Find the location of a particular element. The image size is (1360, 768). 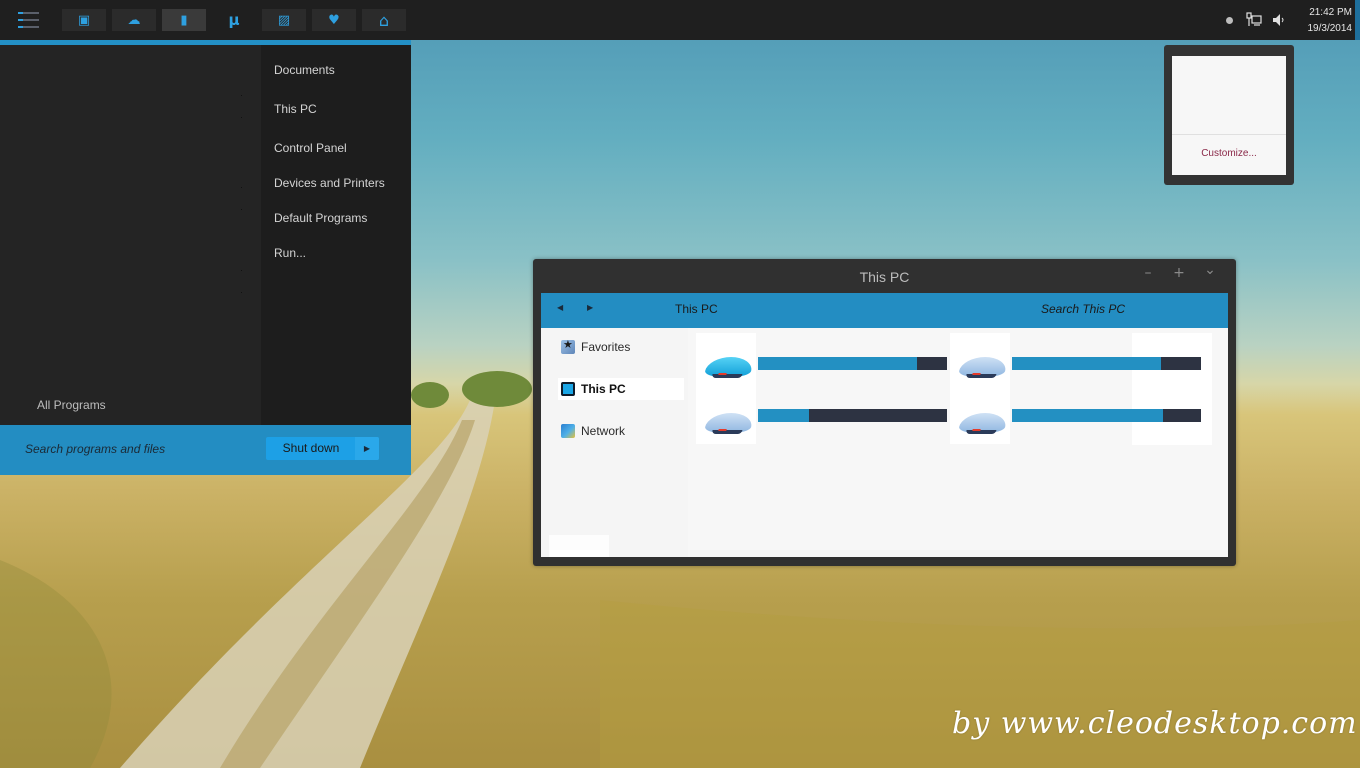

start-menu-item-this-pc: This PC is located at coordinates (295, 109).